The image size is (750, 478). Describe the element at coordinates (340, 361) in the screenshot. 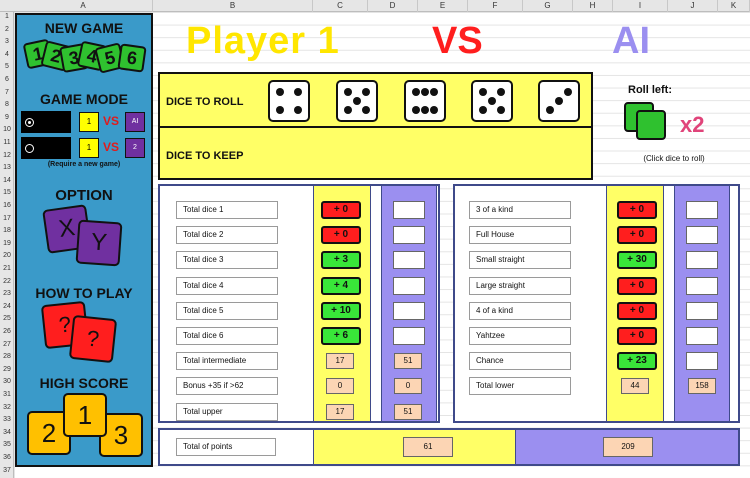

I see `upper-intermediate-player1: 17` at that location.